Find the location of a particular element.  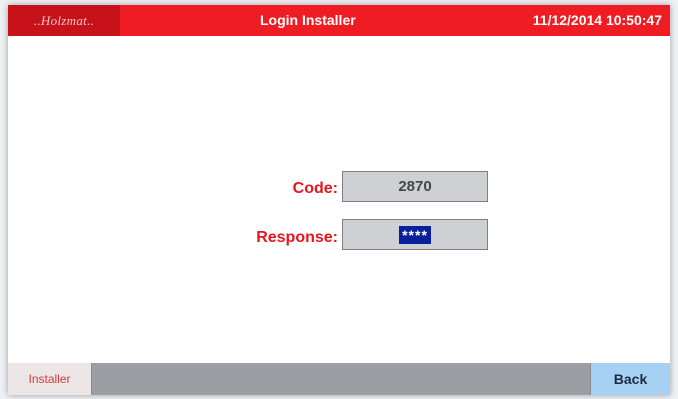

response-label: Response: is located at coordinates (297, 237).